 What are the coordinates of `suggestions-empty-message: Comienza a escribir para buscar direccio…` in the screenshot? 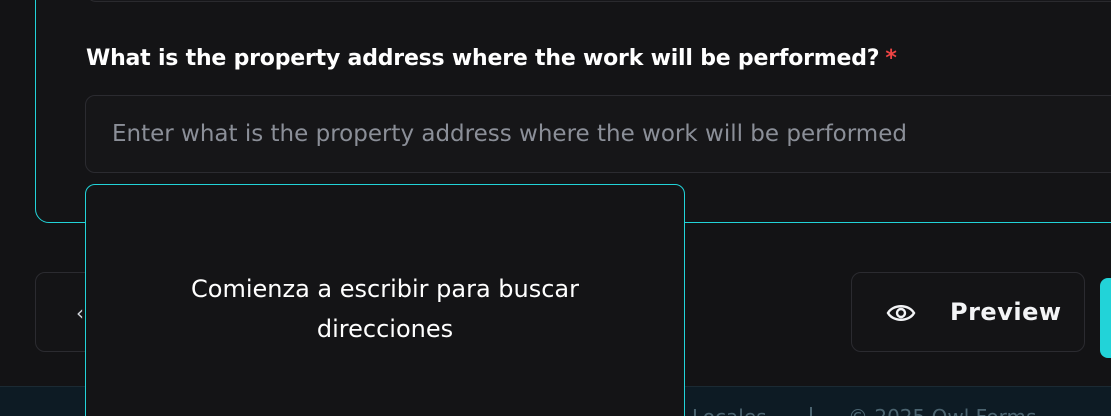 It's located at (385, 309).